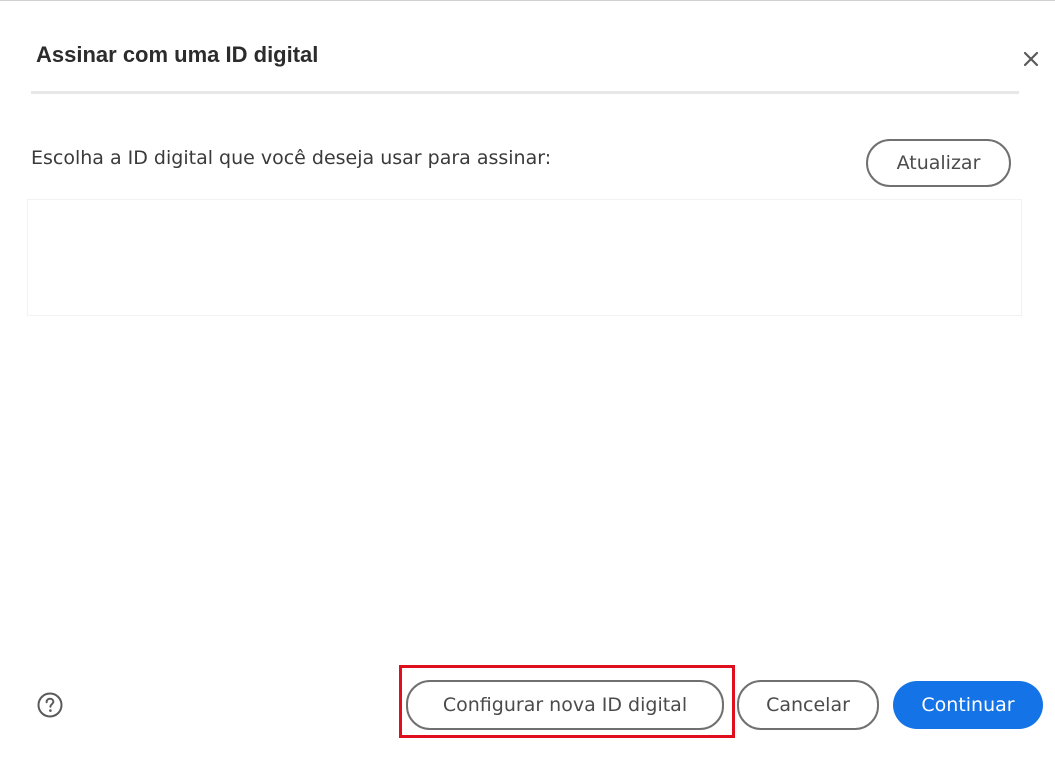  I want to click on help-circle-icon, so click(50, 705).